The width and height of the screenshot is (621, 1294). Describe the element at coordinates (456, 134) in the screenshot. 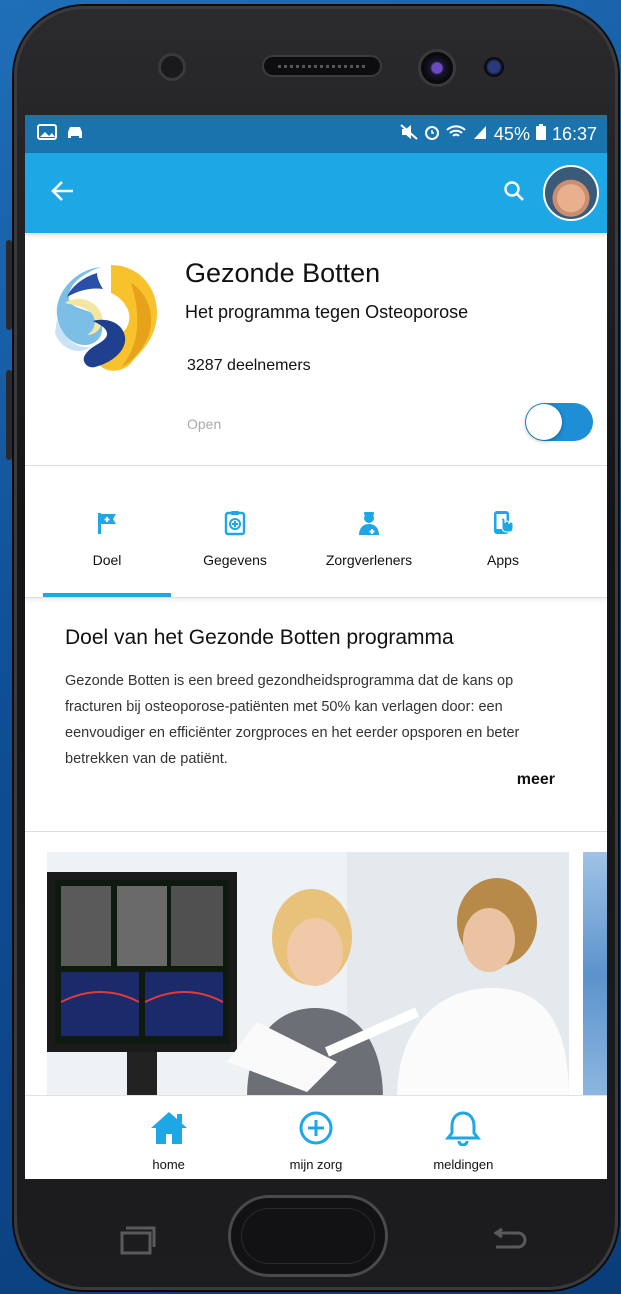

I see `wifi-icon` at that location.